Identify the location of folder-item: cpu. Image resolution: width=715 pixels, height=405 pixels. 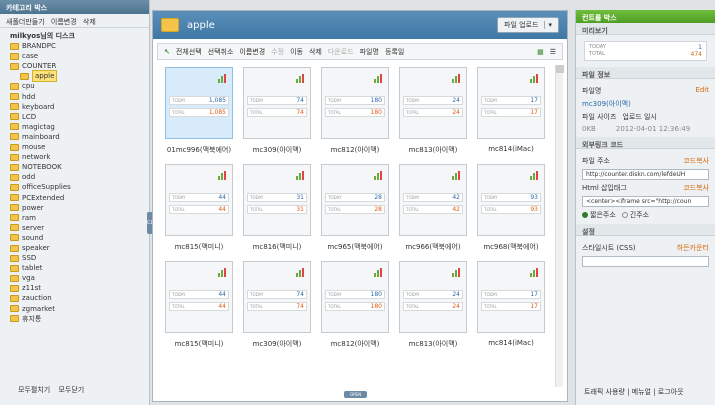
(79, 86).